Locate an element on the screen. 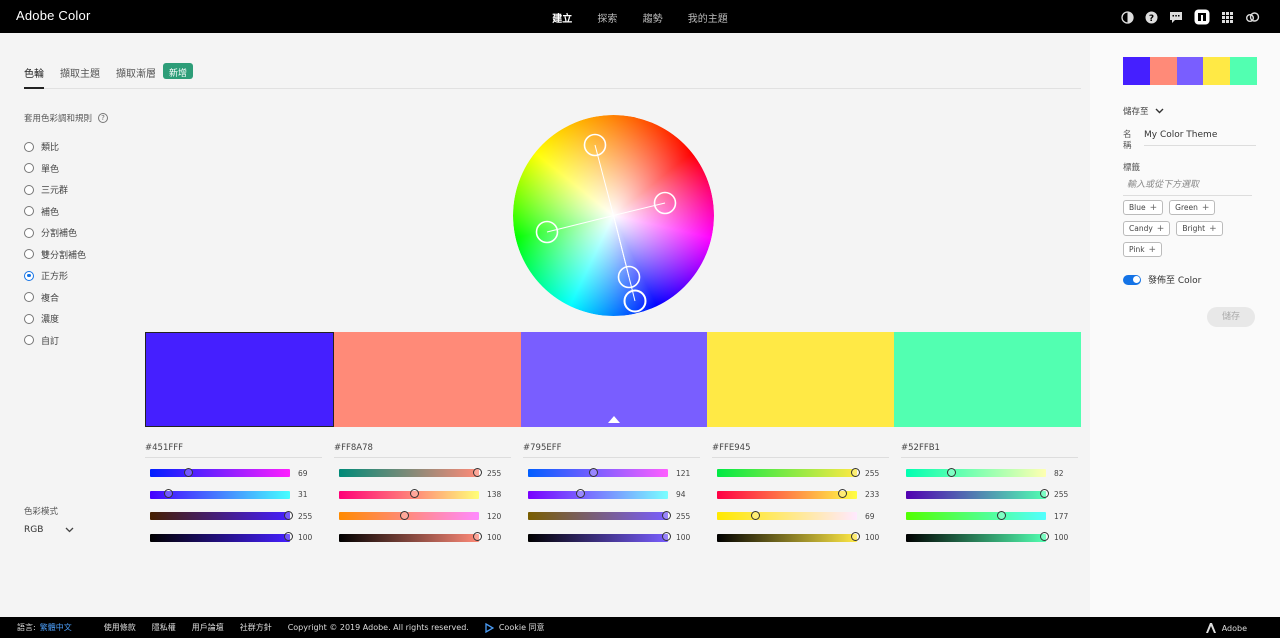 Image resolution: width=1280 pixels, height=638 pixels. tag-chip: Candy + is located at coordinates (1147, 228).